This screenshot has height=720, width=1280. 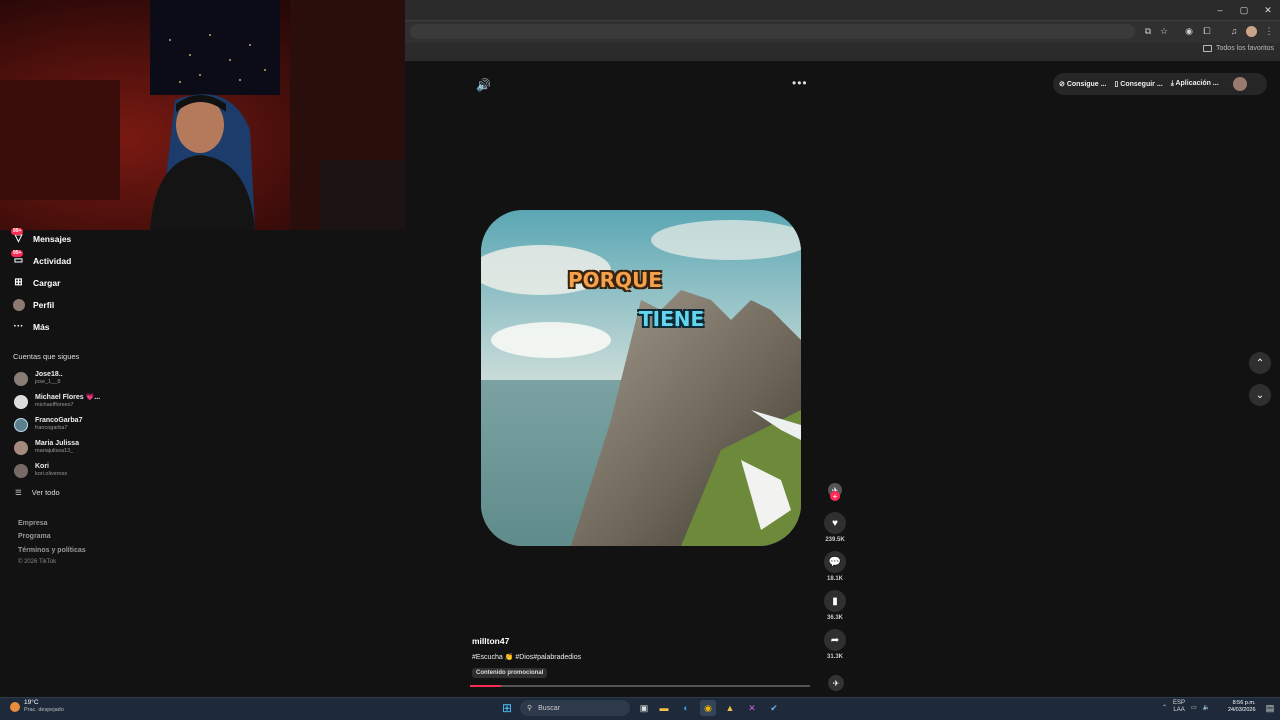 I want to click on like-action: ♥ 239.5K, so click(x=835, y=527).